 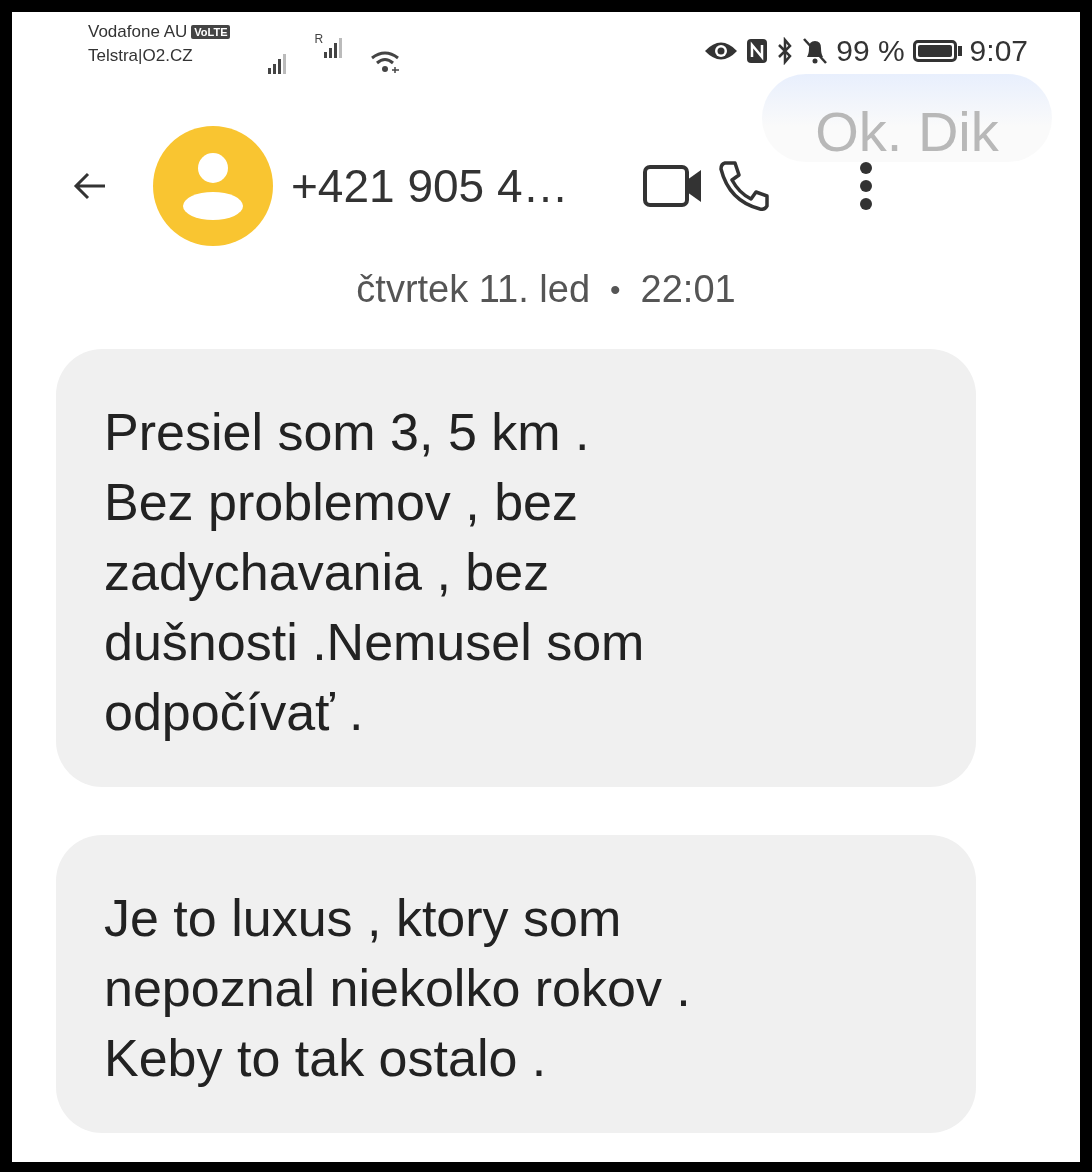 What do you see at coordinates (907, 132) in the screenshot?
I see `notification-text: Ok. Dik` at bounding box center [907, 132].